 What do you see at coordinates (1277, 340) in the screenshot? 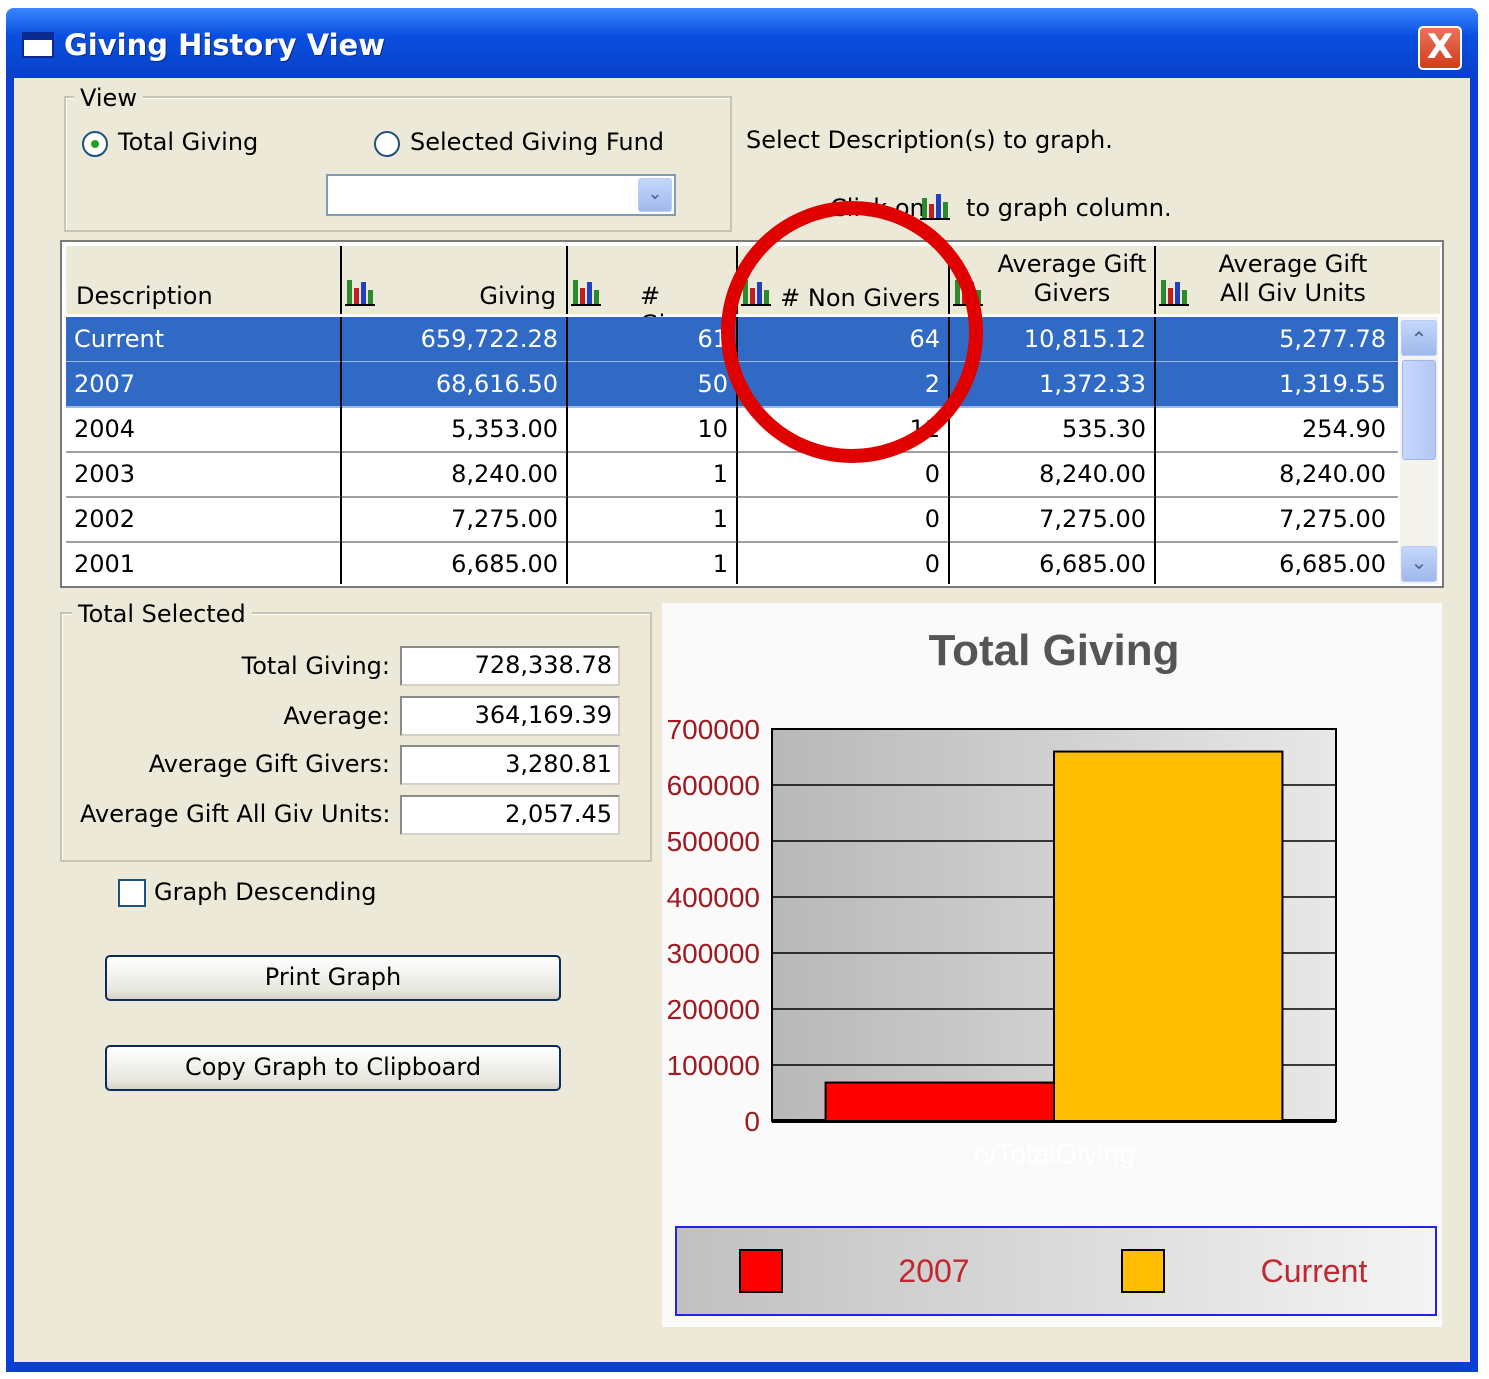
I see `cell-avg-gift-all: 5,277.78` at bounding box center [1277, 340].